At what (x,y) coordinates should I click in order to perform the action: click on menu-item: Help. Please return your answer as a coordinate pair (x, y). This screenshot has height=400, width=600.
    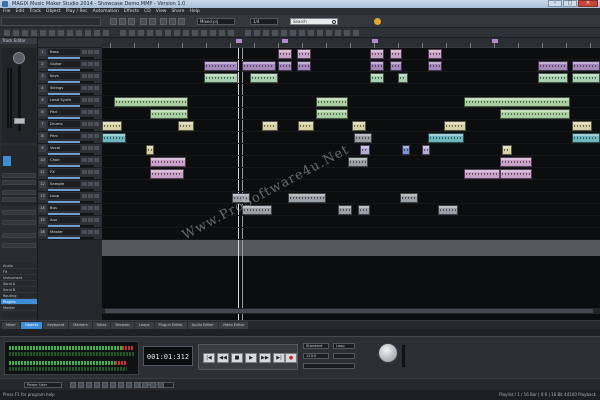
    Looking at the image, I should click on (194, 11).